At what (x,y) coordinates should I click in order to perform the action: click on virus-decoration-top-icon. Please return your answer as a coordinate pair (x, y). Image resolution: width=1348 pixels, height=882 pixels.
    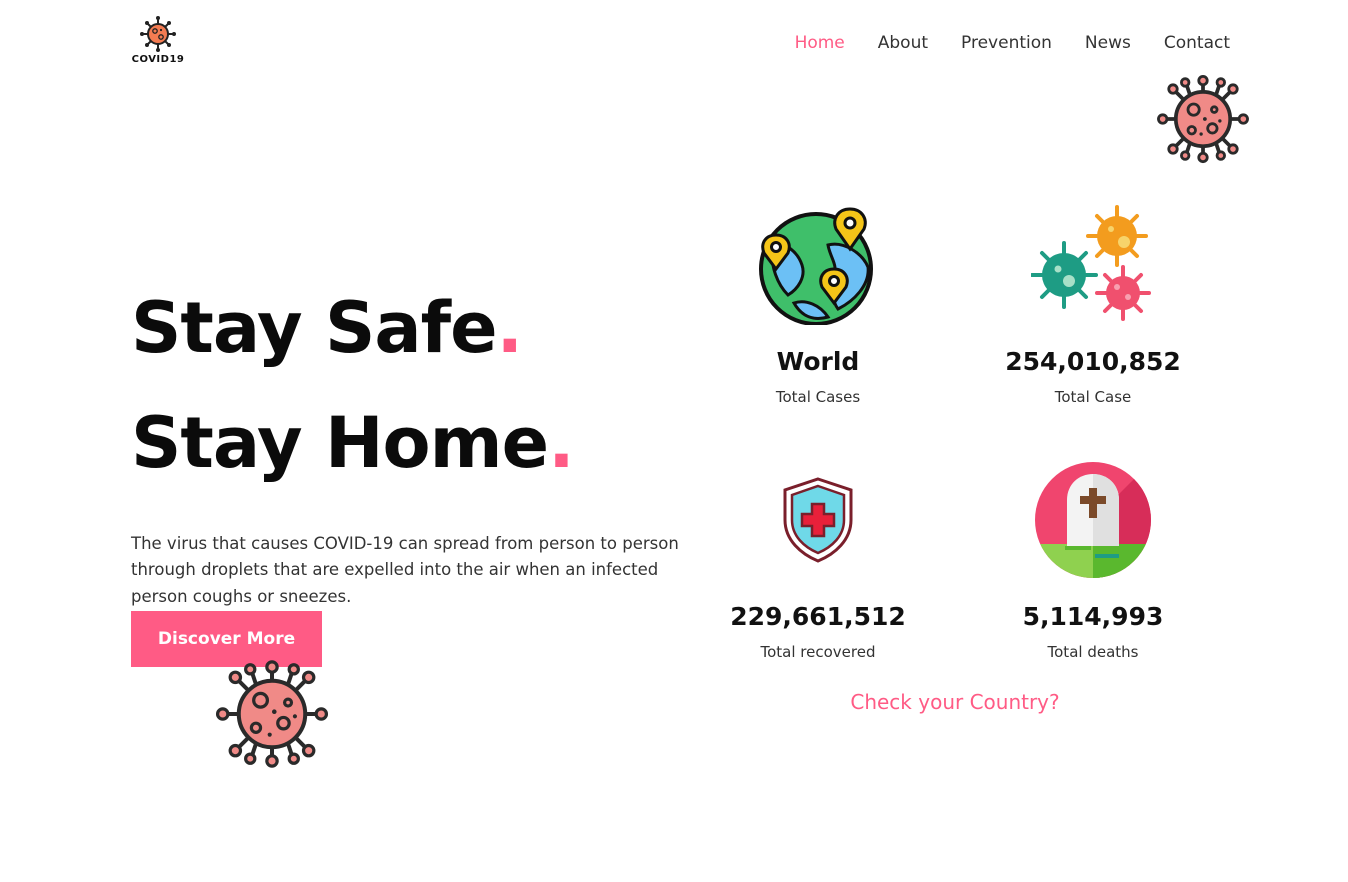
    Looking at the image, I should click on (1203, 121).